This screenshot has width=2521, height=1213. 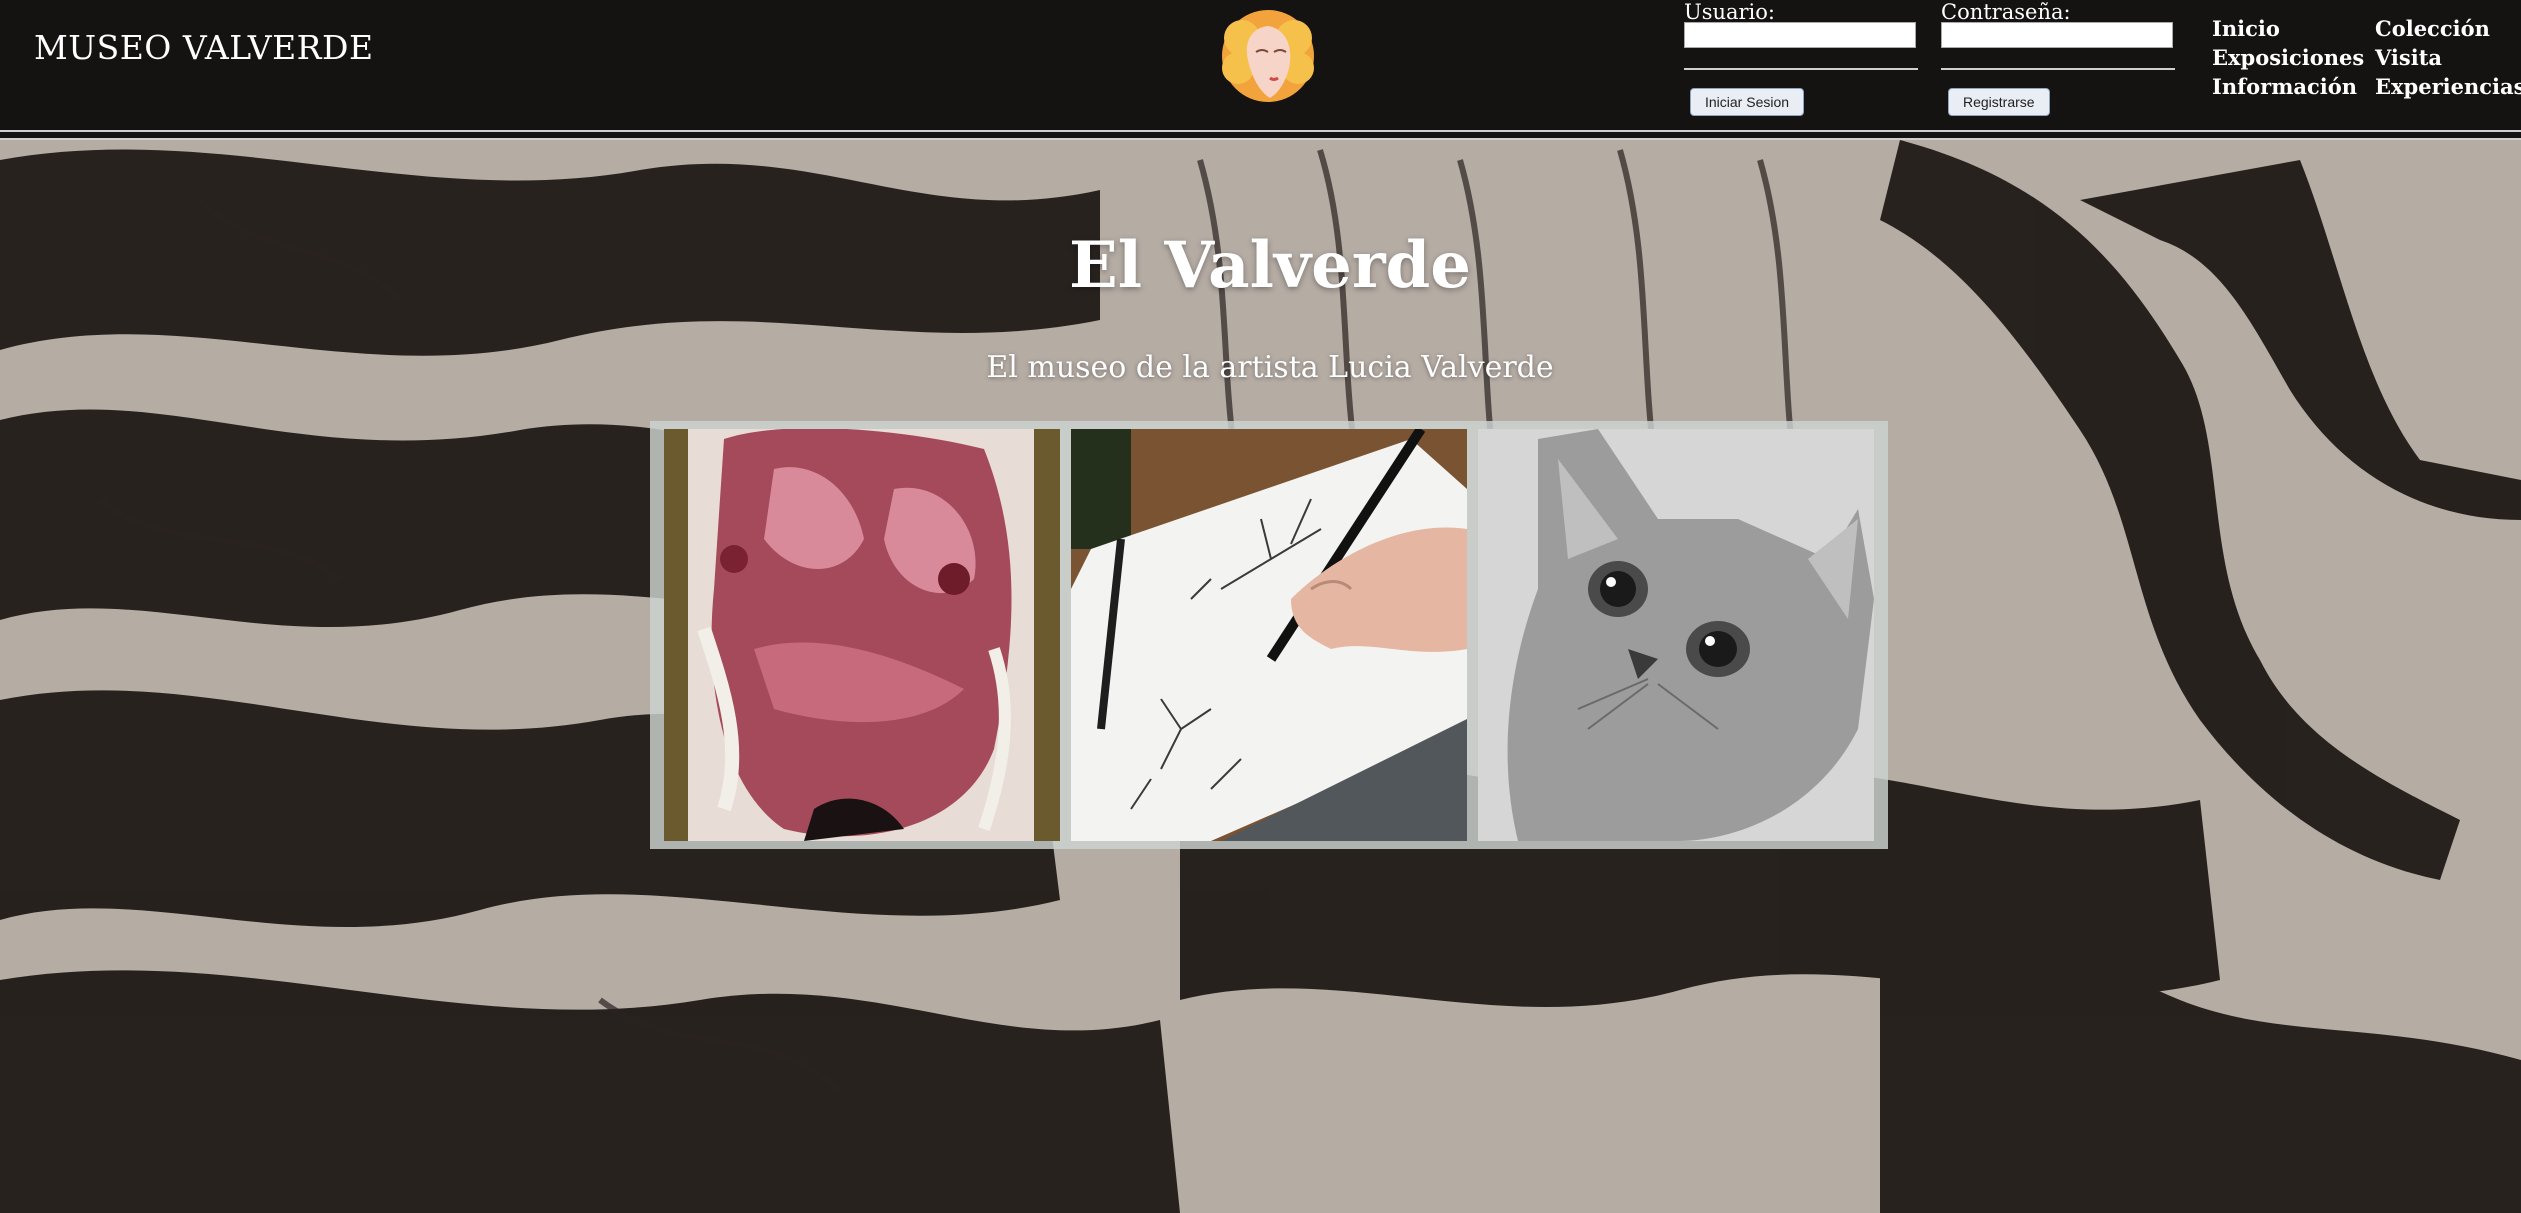 What do you see at coordinates (2408, 57) in the screenshot?
I see `nav-item-visita: Visita` at bounding box center [2408, 57].